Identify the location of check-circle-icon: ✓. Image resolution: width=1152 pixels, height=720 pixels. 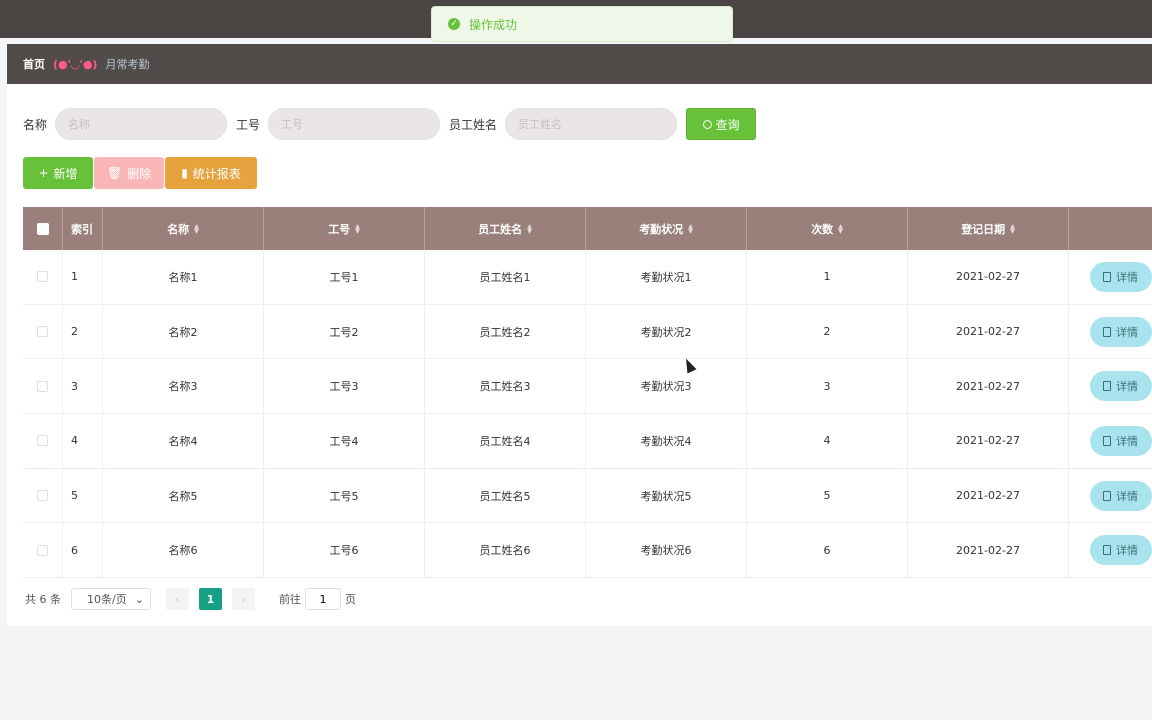
(454, 24).